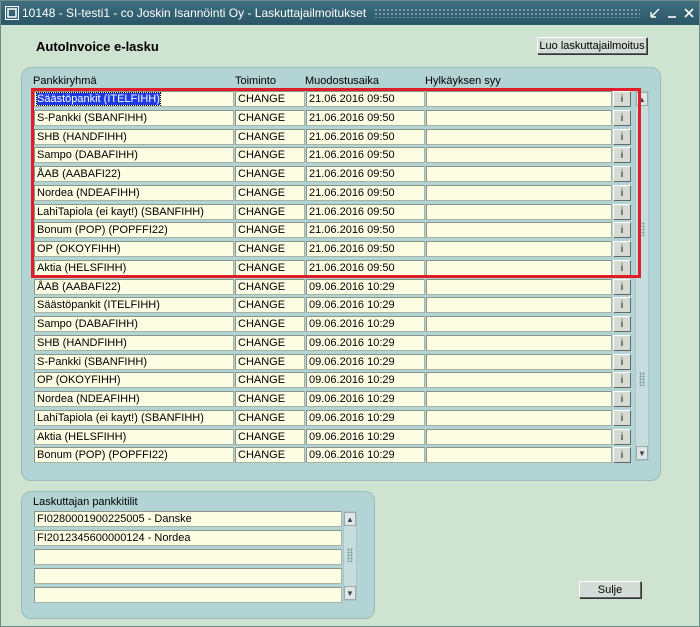  I want to click on minimize-icon, so click(655, 13).